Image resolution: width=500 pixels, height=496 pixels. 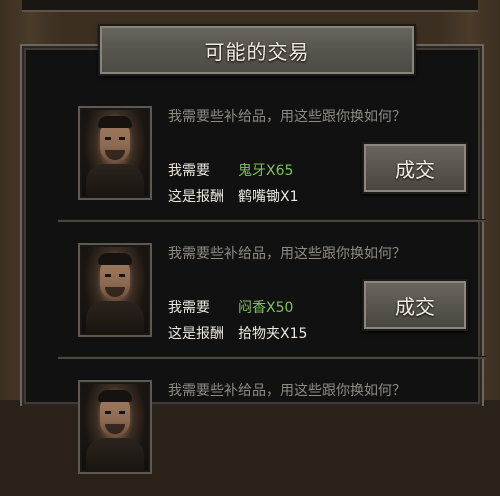 I want to click on page-title: 可能的交易, so click(x=257, y=51).